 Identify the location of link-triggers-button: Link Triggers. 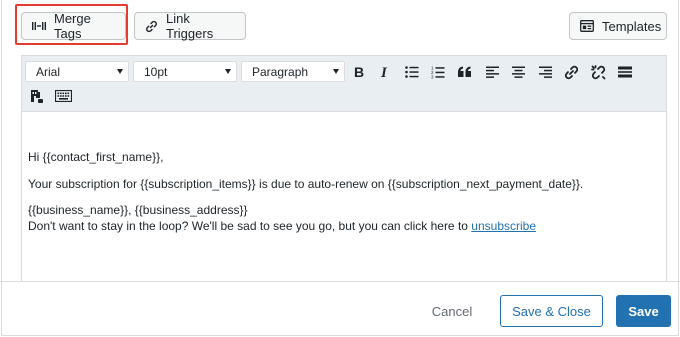
(190, 26).